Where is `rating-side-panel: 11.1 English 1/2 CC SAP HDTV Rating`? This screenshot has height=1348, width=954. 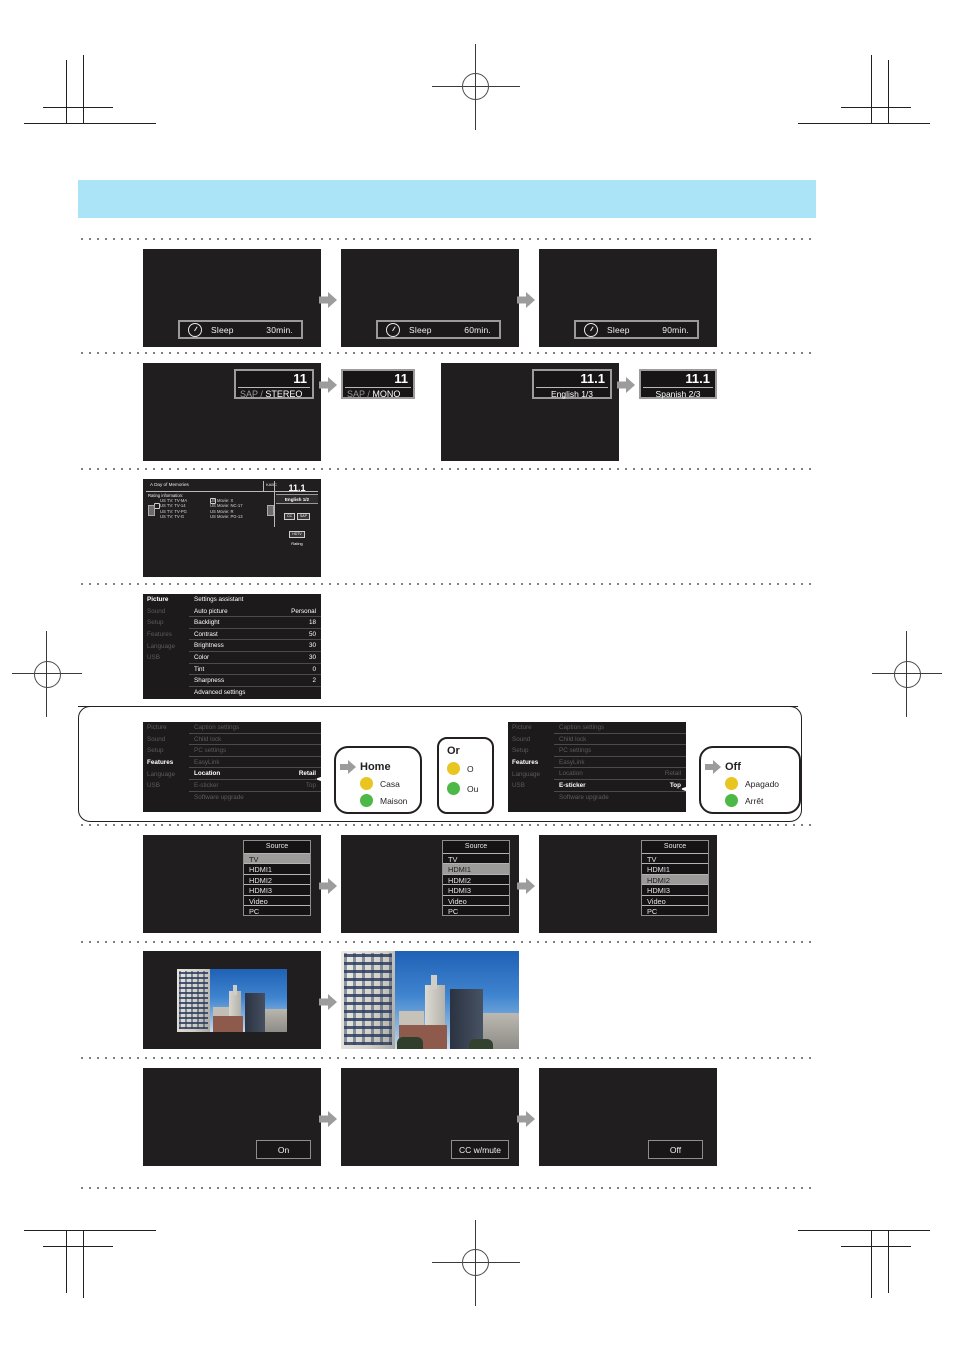 rating-side-panel: 11.1 English 1/2 CC SAP HDTV Rating is located at coordinates (297, 513).